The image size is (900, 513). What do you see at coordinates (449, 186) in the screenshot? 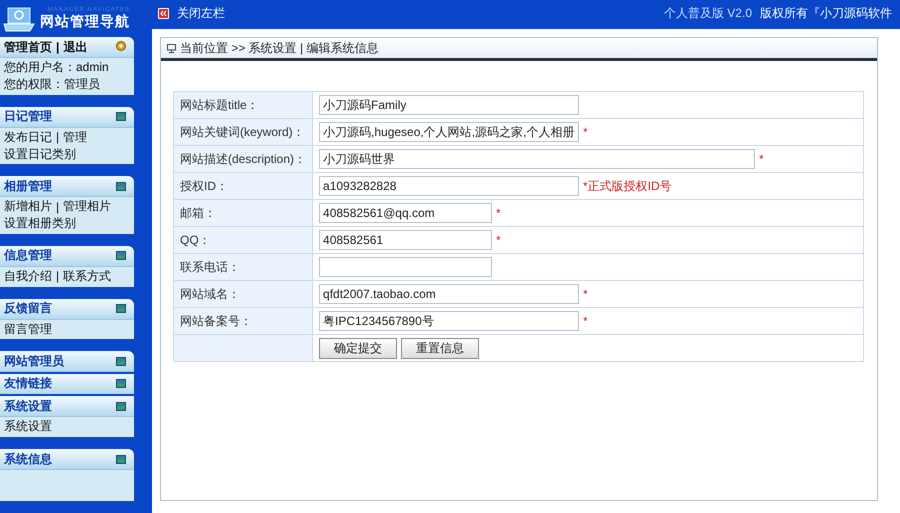
I see `input-field: a1093282828` at bounding box center [449, 186].